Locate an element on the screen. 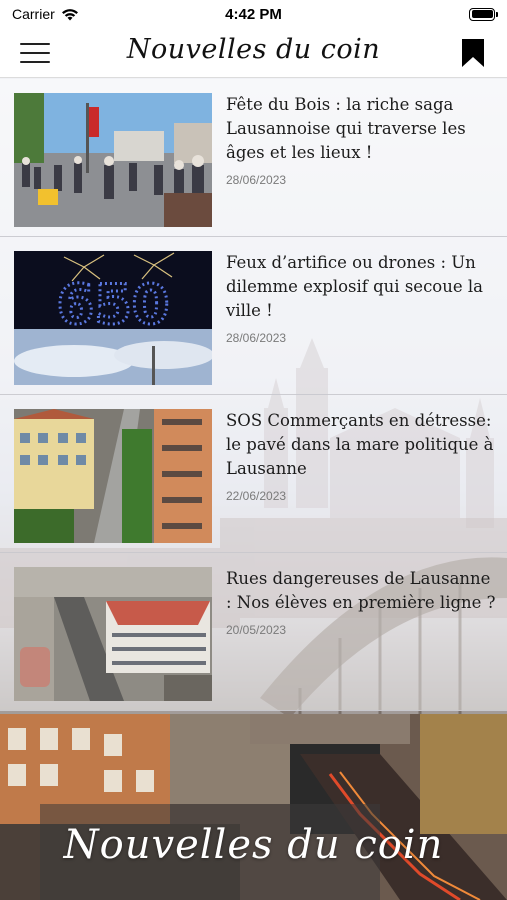 Image resolution: width=507 pixels, height=900 pixels. status-bar: Carrier 4:42 PM is located at coordinates (253, 14).